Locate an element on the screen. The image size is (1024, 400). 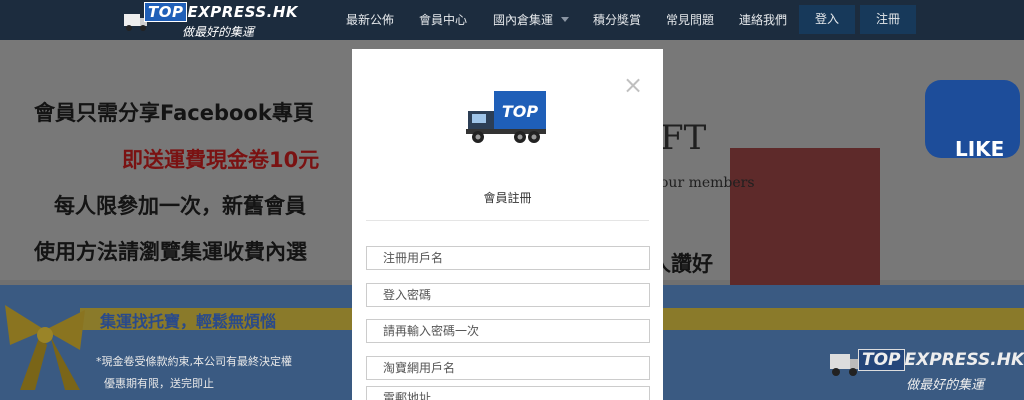
gift-heading: FT is located at coordinates (683, 138).